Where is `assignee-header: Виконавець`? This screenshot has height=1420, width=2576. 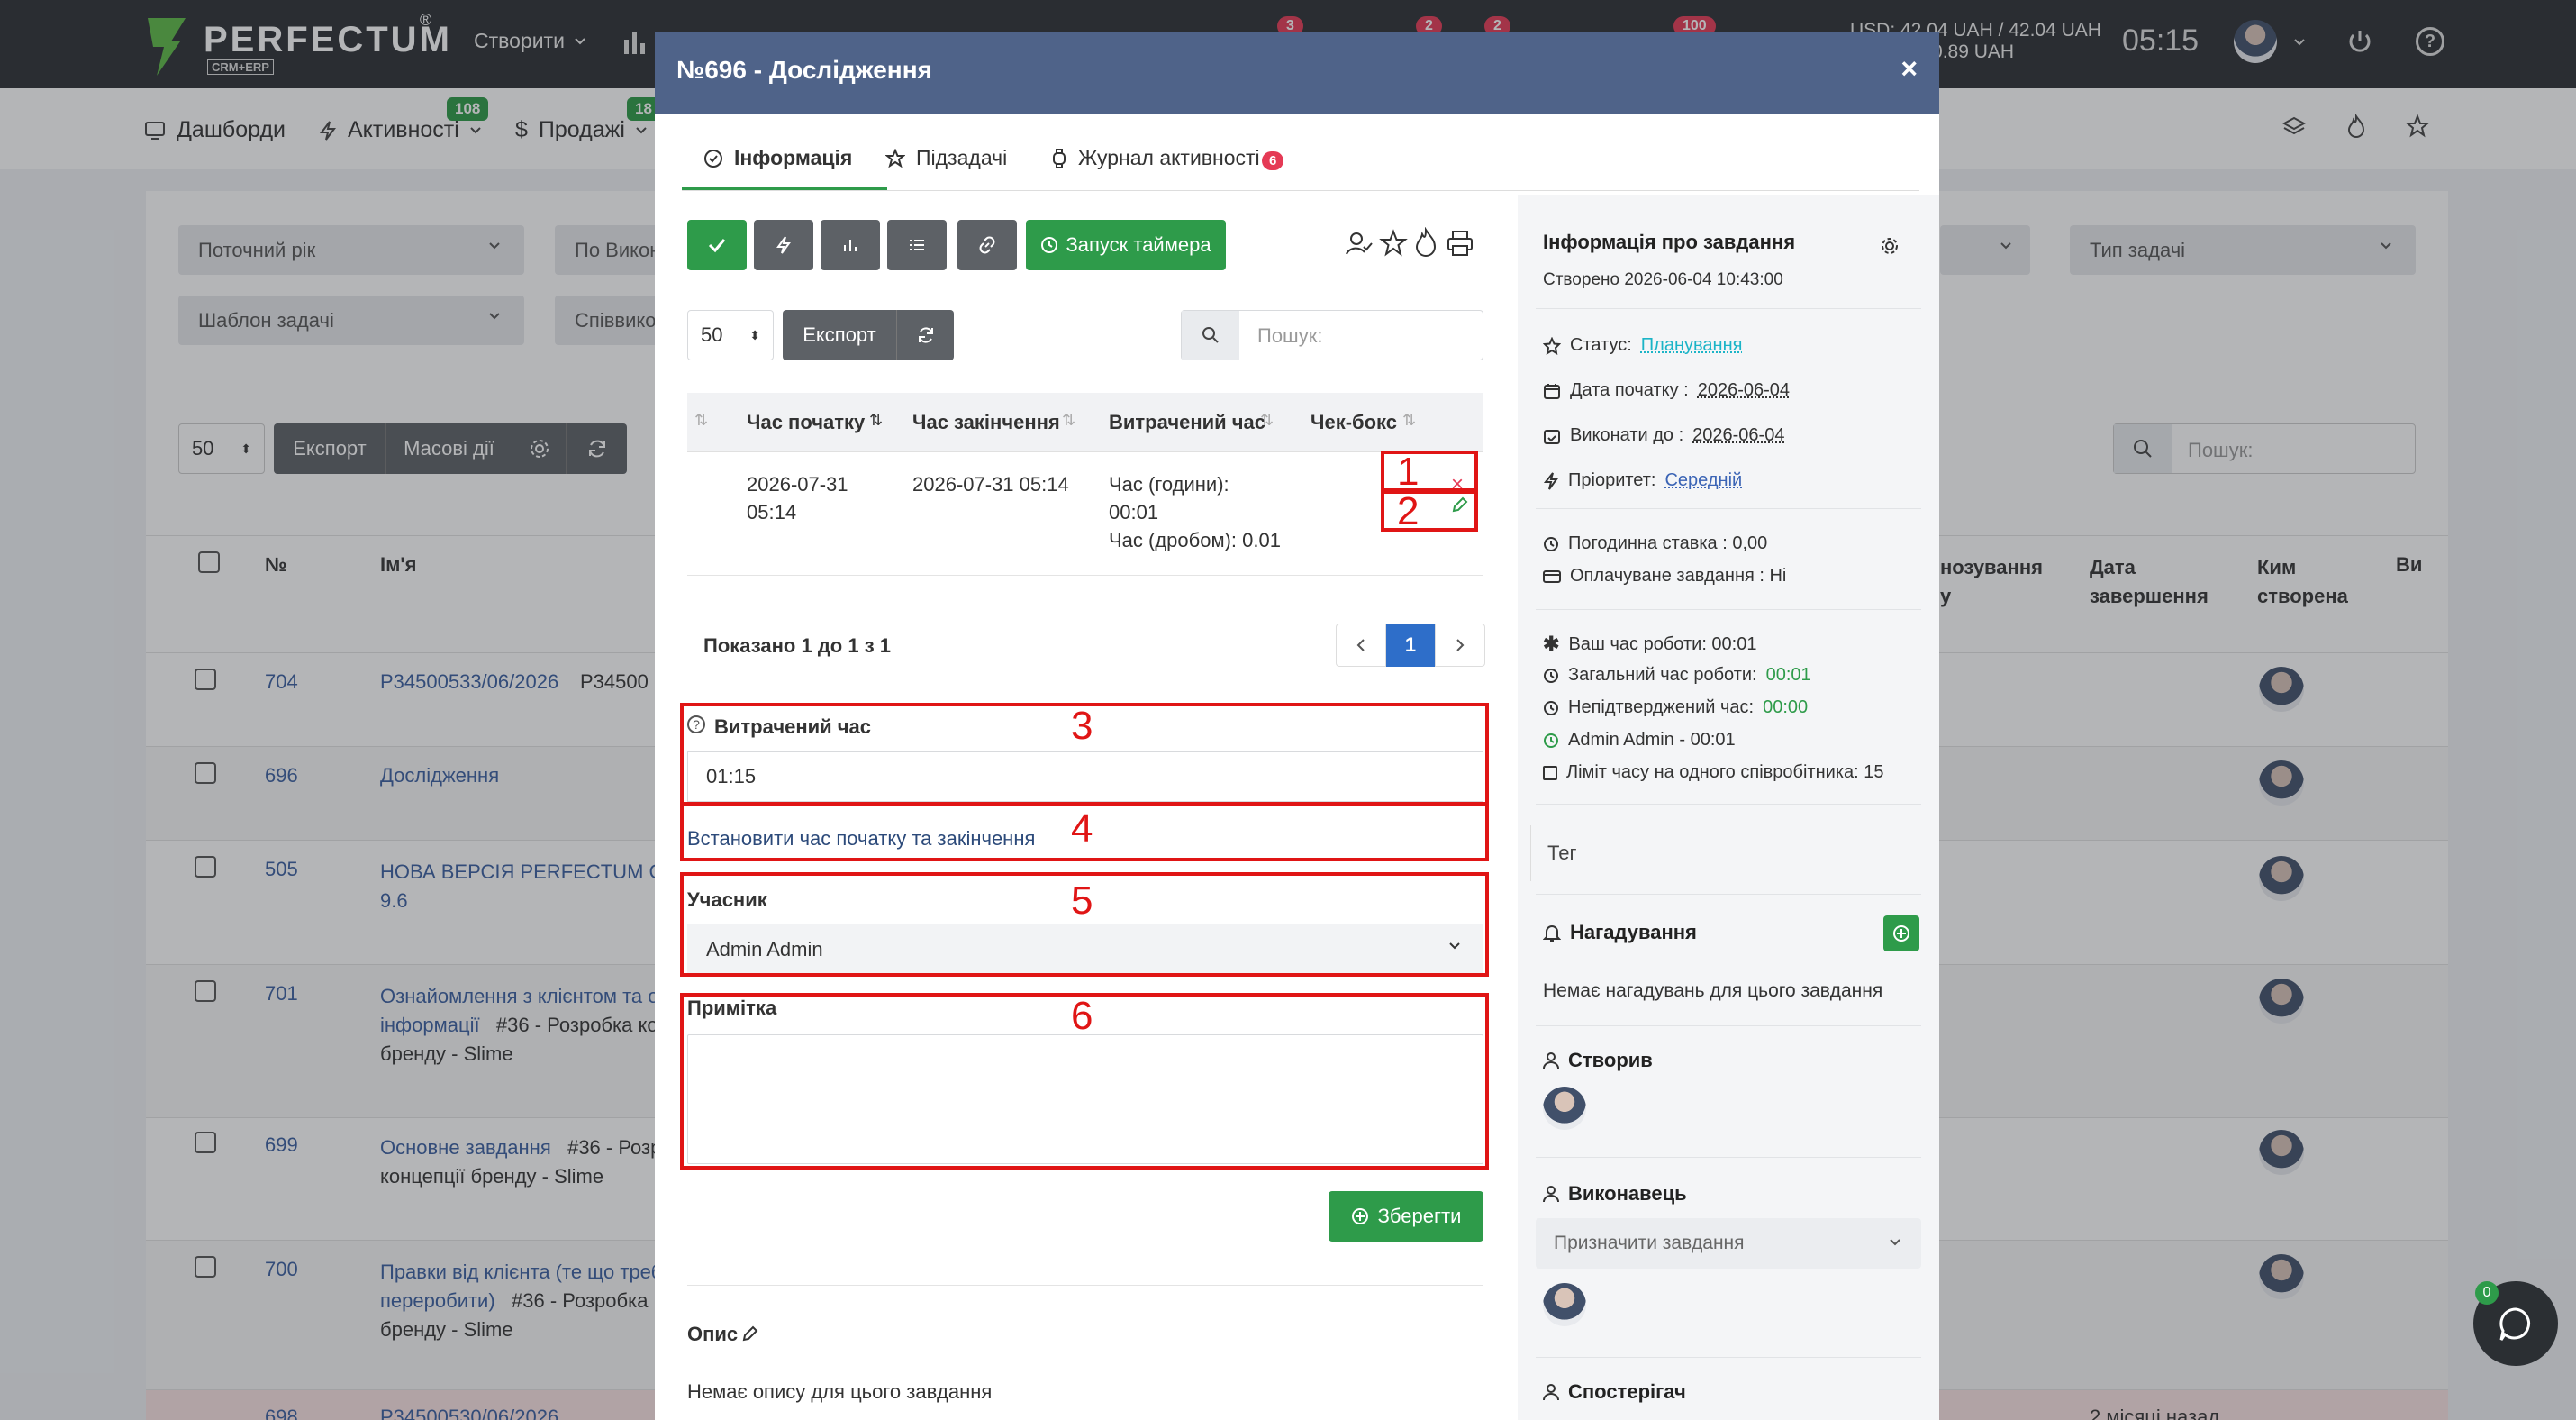 assignee-header: Виконавець is located at coordinates (1615, 1194).